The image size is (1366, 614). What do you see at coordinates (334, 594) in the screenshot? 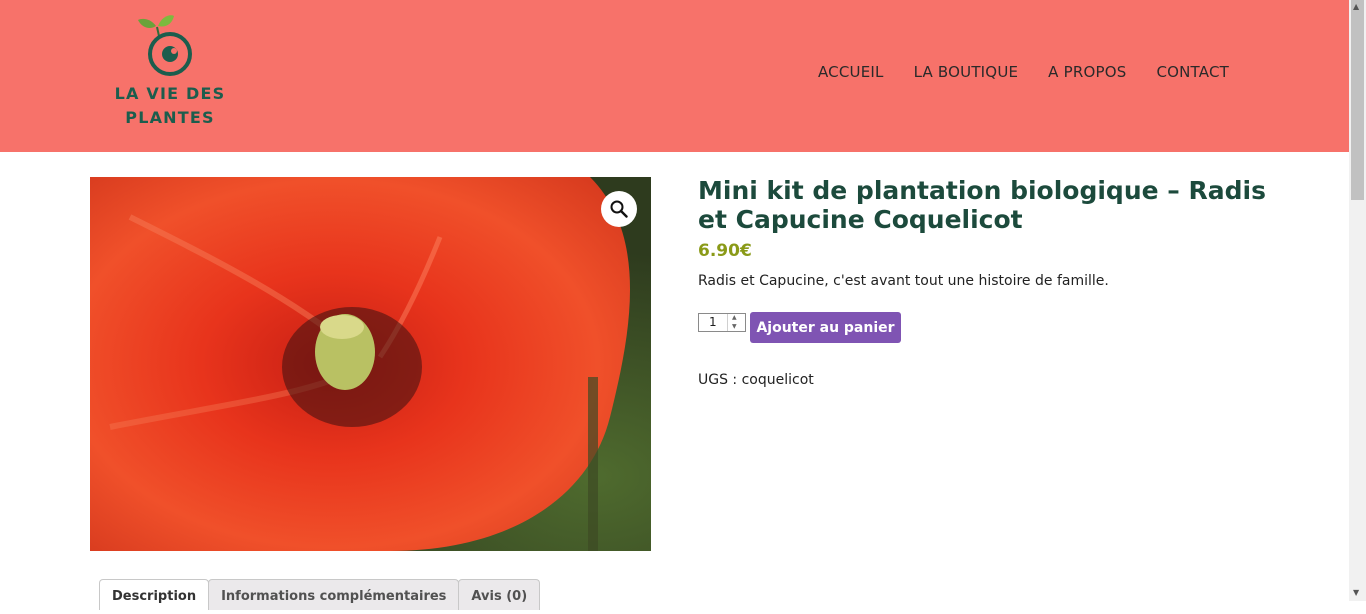
I see `tab-additional-information: Informations complémentaires` at bounding box center [334, 594].